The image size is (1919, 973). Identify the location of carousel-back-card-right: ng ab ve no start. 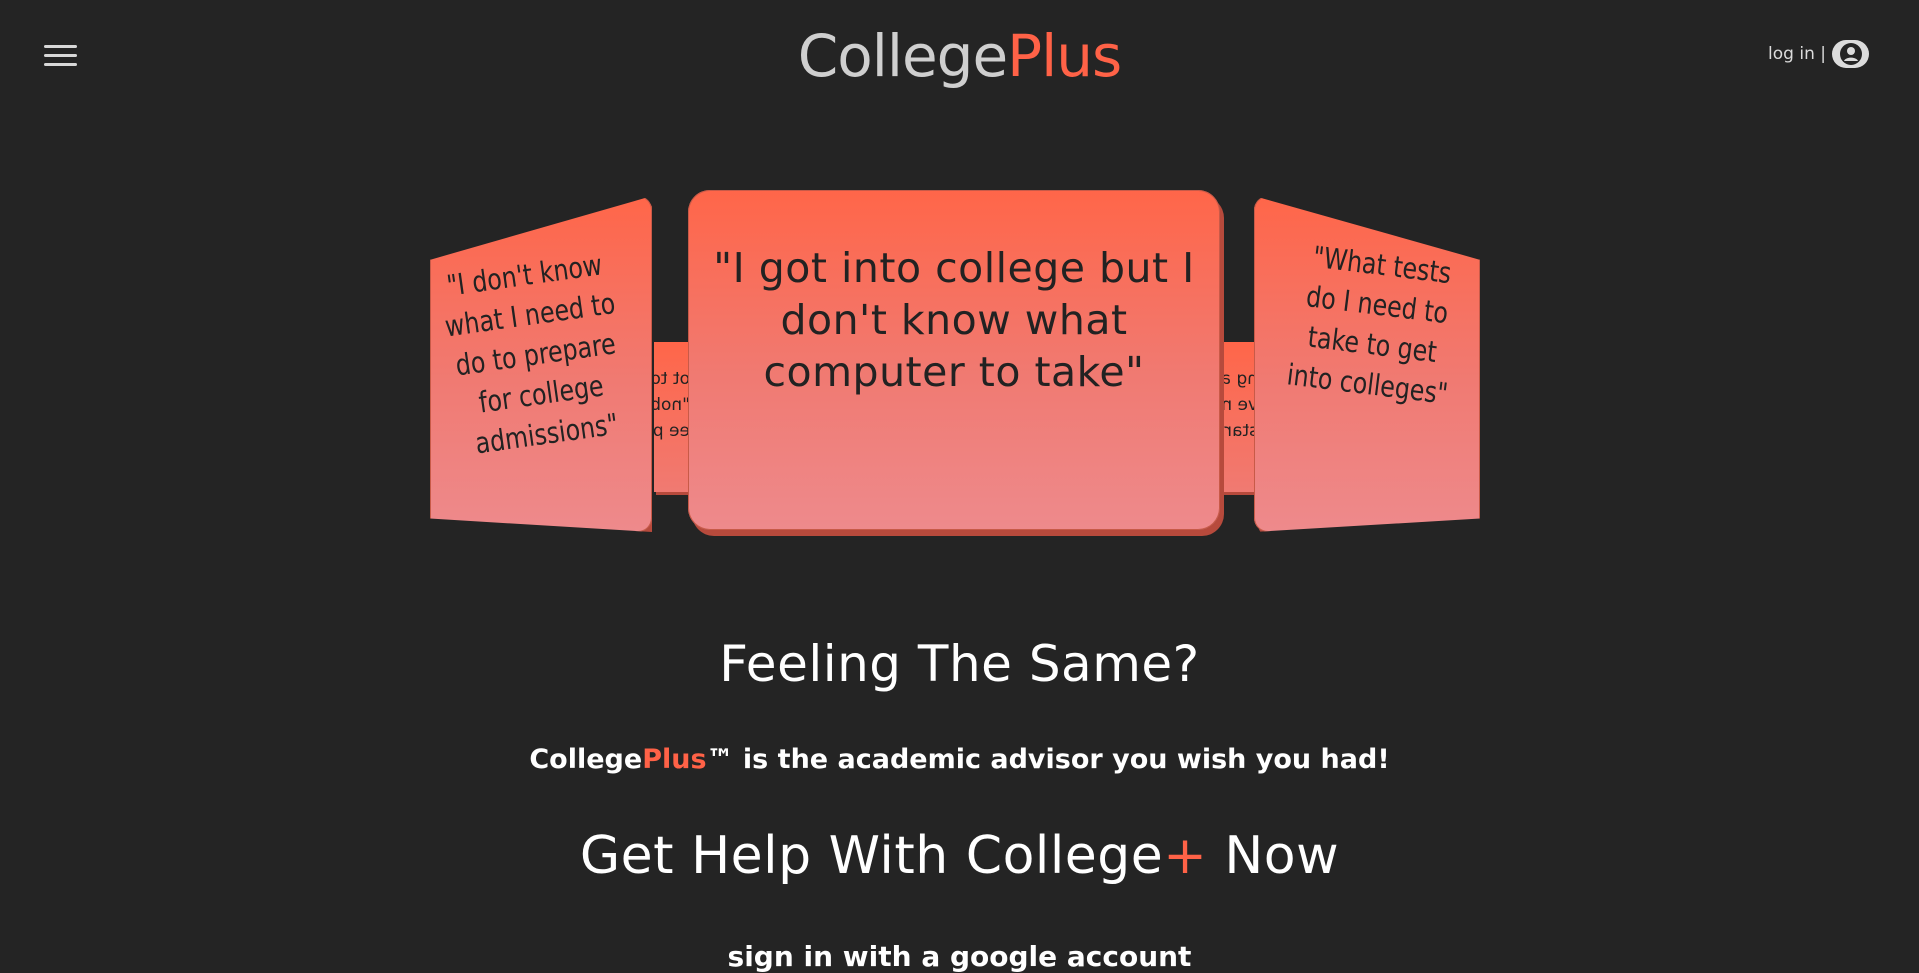
(1240, 417).